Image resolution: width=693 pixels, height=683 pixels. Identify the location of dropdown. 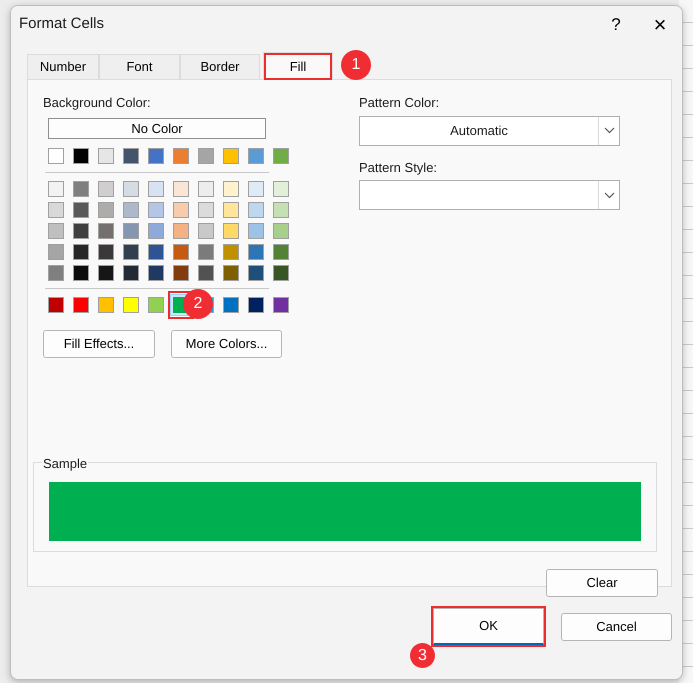
(489, 195).